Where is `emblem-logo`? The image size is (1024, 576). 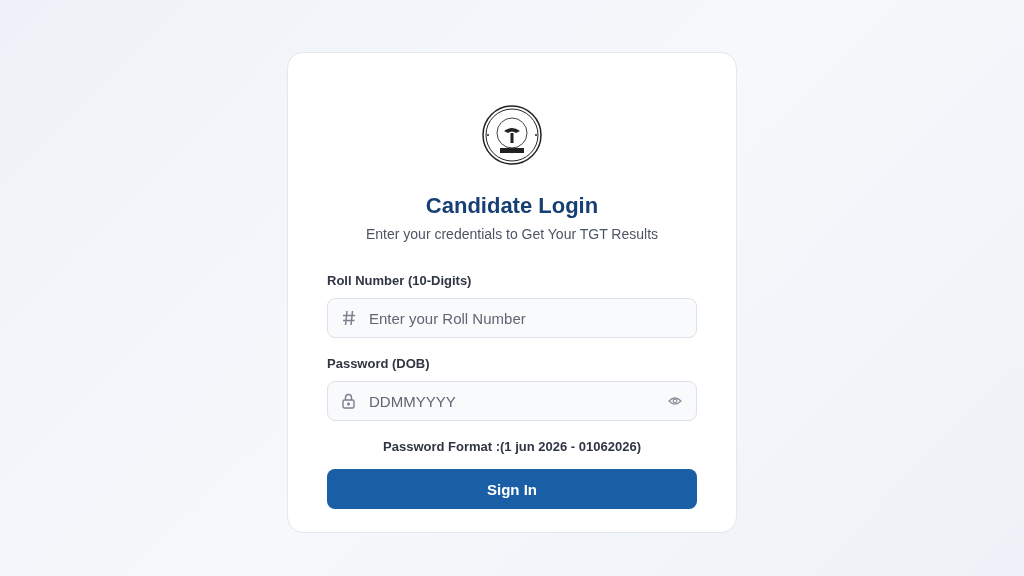
emblem-logo is located at coordinates (512, 135).